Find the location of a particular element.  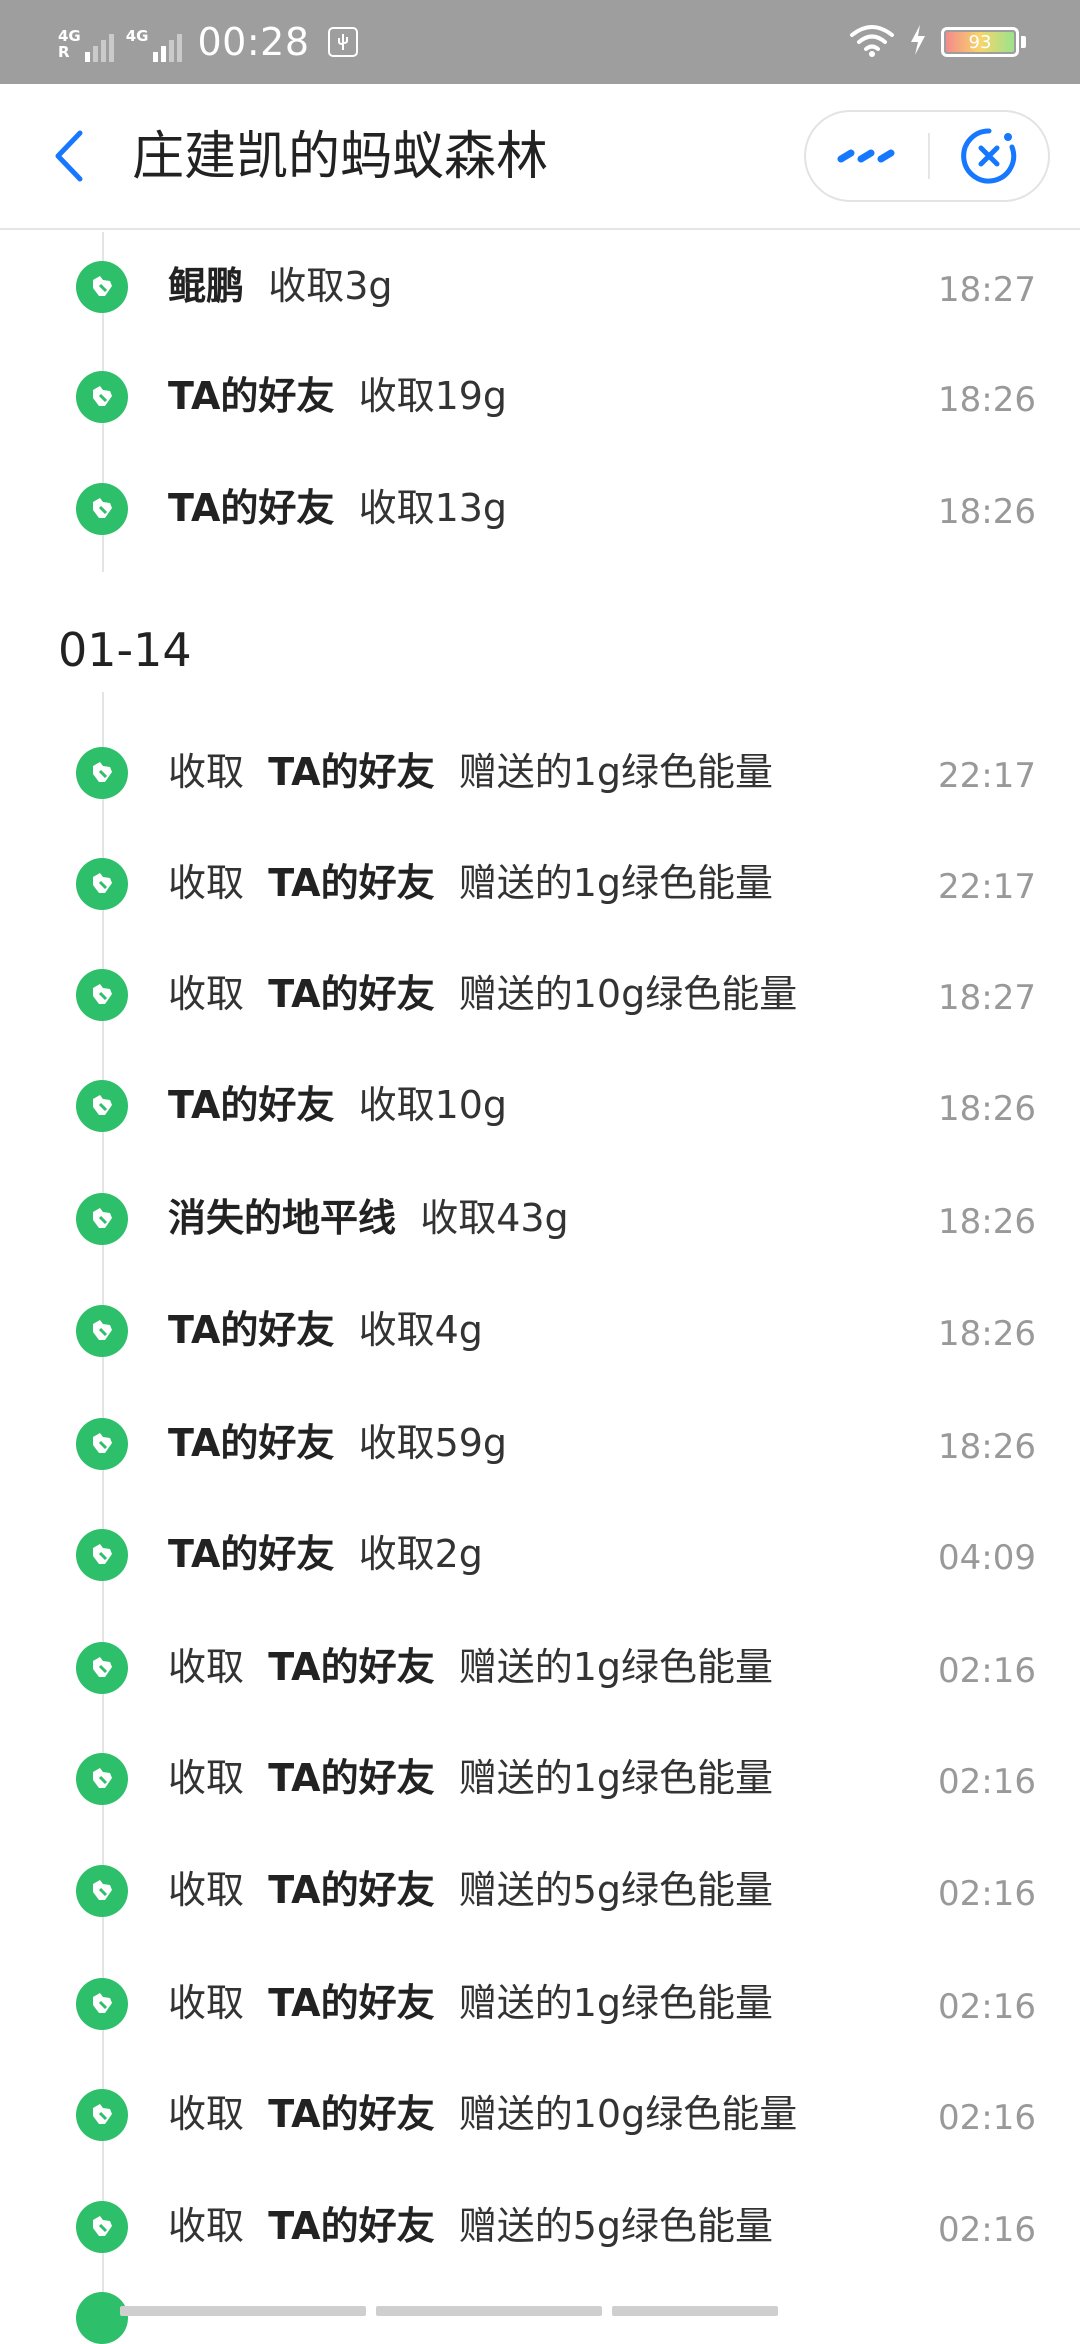

list-item: TA的好友 收取59g 18:26 is located at coordinates (540, 1444).